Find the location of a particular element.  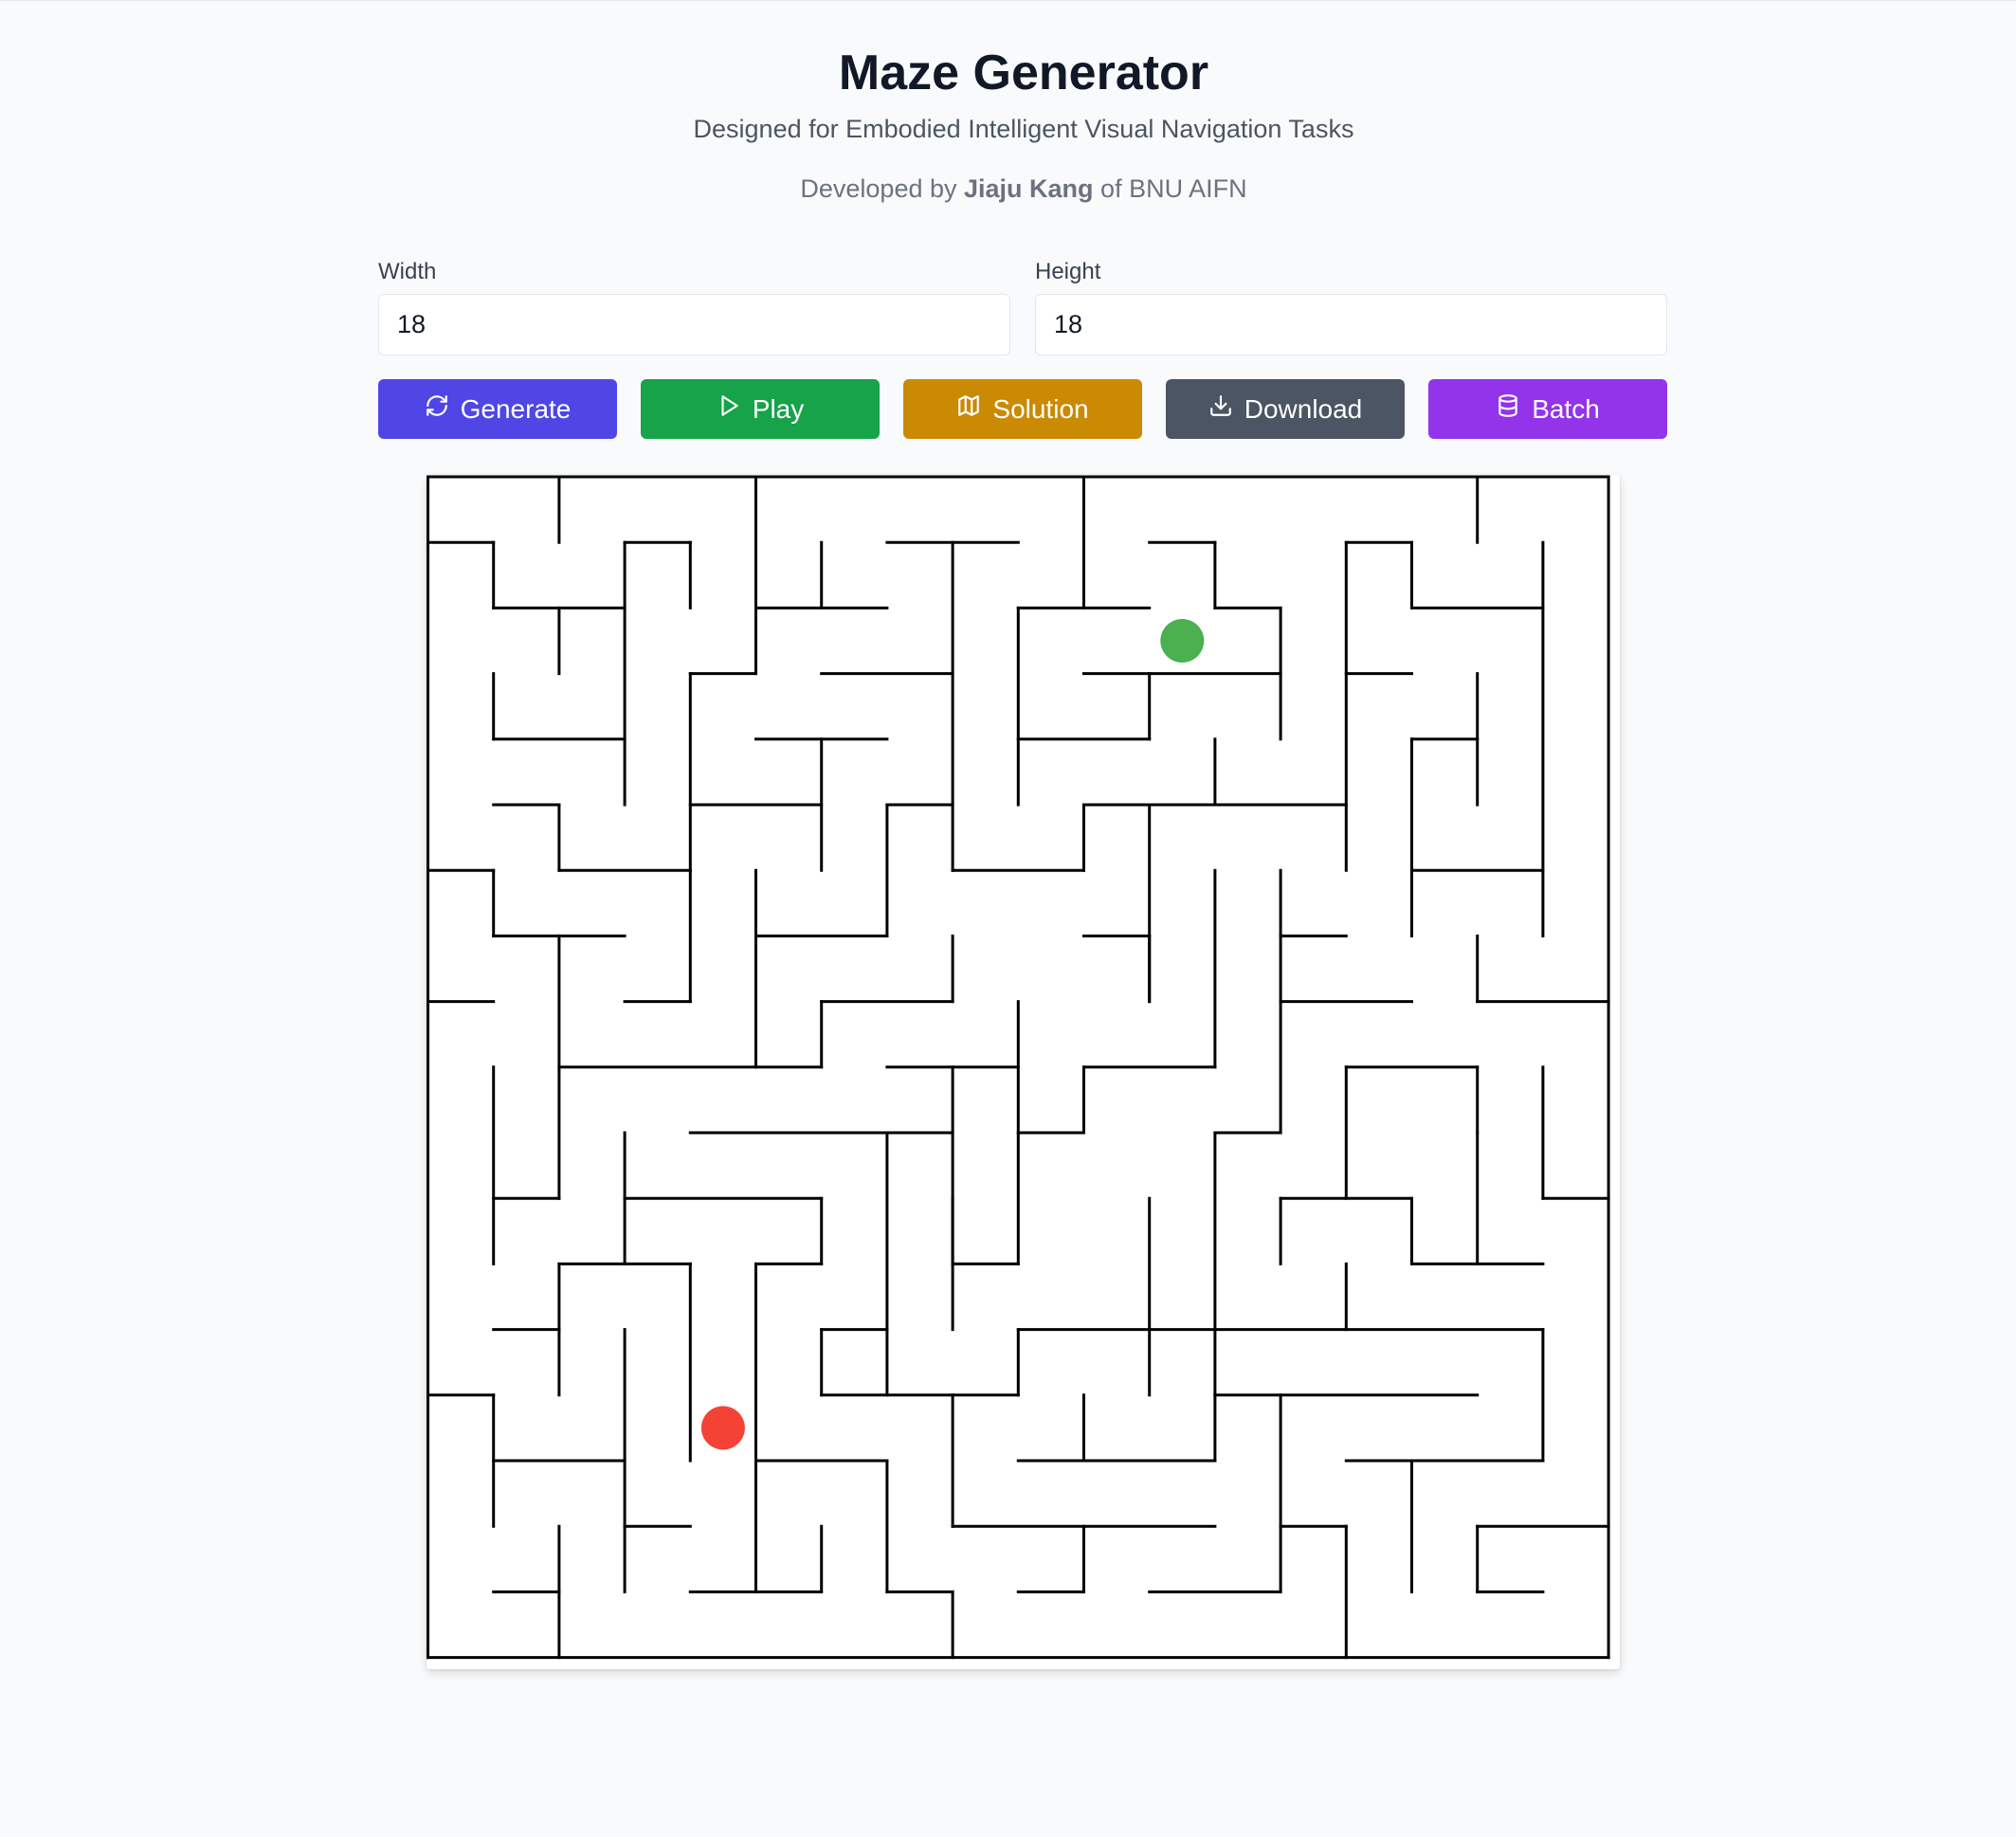

width-input is located at coordinates (694, 325).